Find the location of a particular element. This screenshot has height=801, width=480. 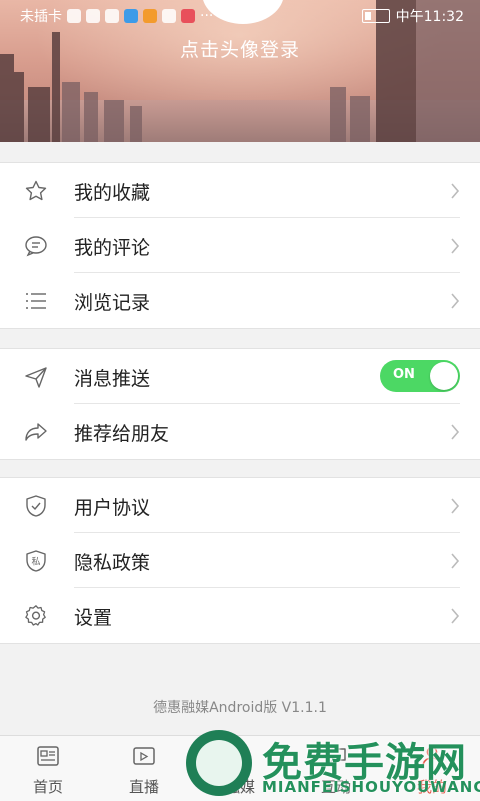

browser-notification-icon is located at coordinates (131, 16).